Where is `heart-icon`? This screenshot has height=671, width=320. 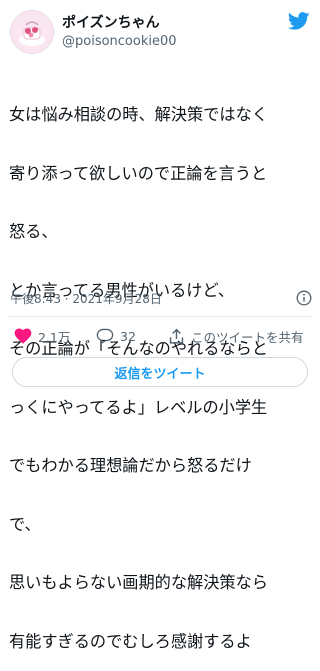 heart-icon is located at coordinates (23, 336).